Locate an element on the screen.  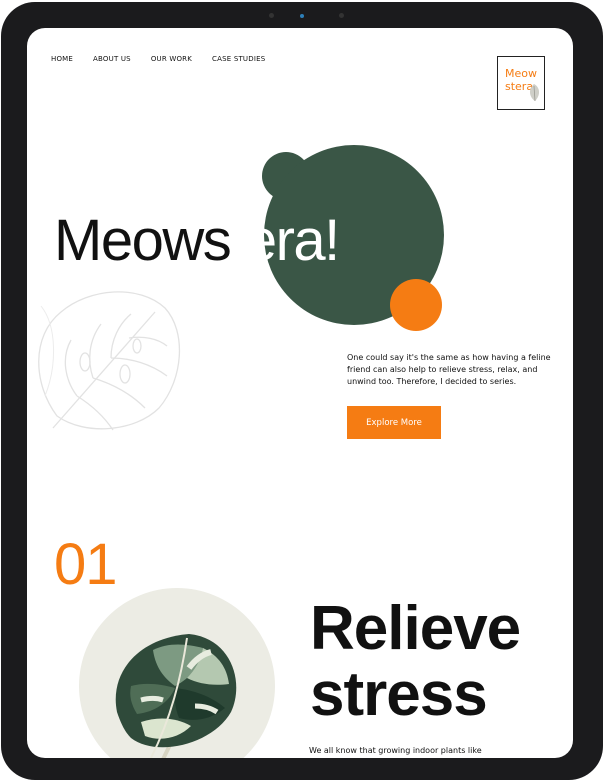
monstera-leaf-outline-icon is located at coordinates (109, 361).